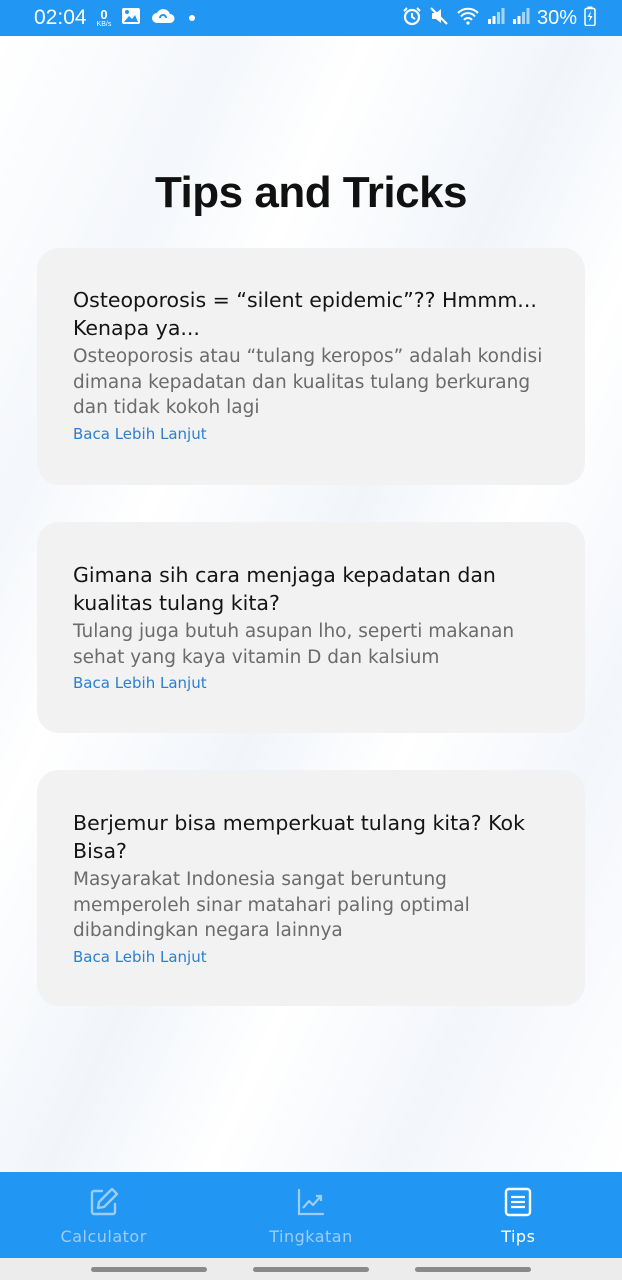  Describe the element at coordinates (60, 17) in the screenshot. I see `status-time: 02:04` at that location.